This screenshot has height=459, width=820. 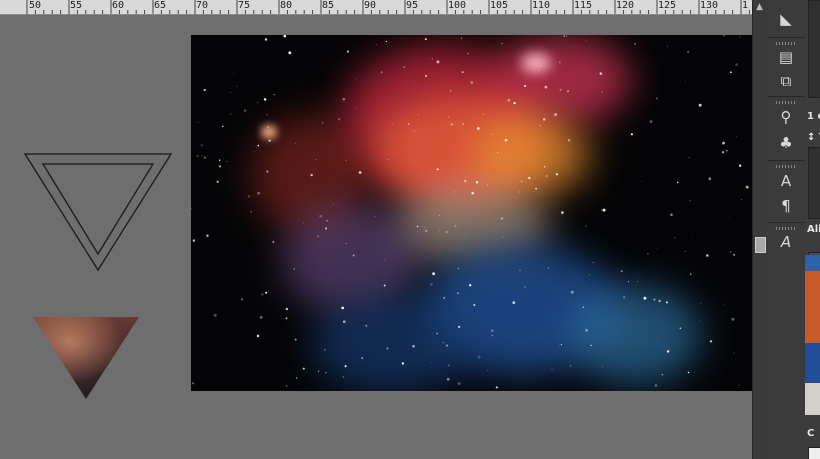 What do you see at coordinates (812, 335) in the screenshot?
I see `image-thumbnail` at bounding box center [812, 335].